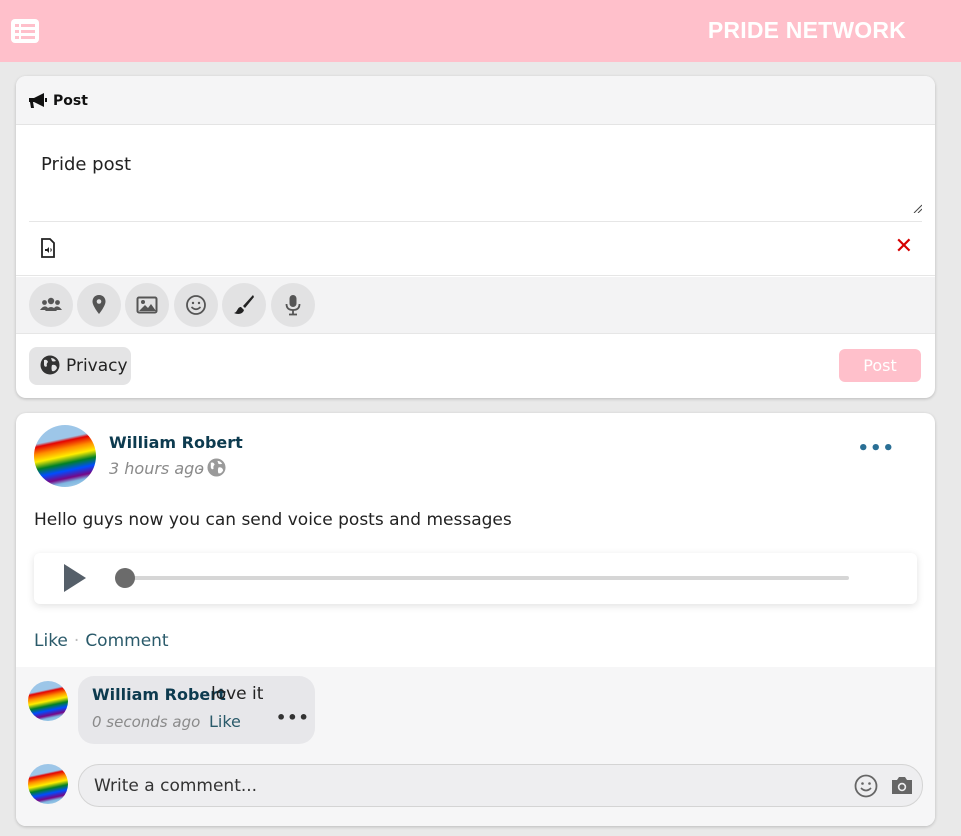 This screenshot has height=836, width=961. I want to click on megaphone-icon, so click(38, 100).